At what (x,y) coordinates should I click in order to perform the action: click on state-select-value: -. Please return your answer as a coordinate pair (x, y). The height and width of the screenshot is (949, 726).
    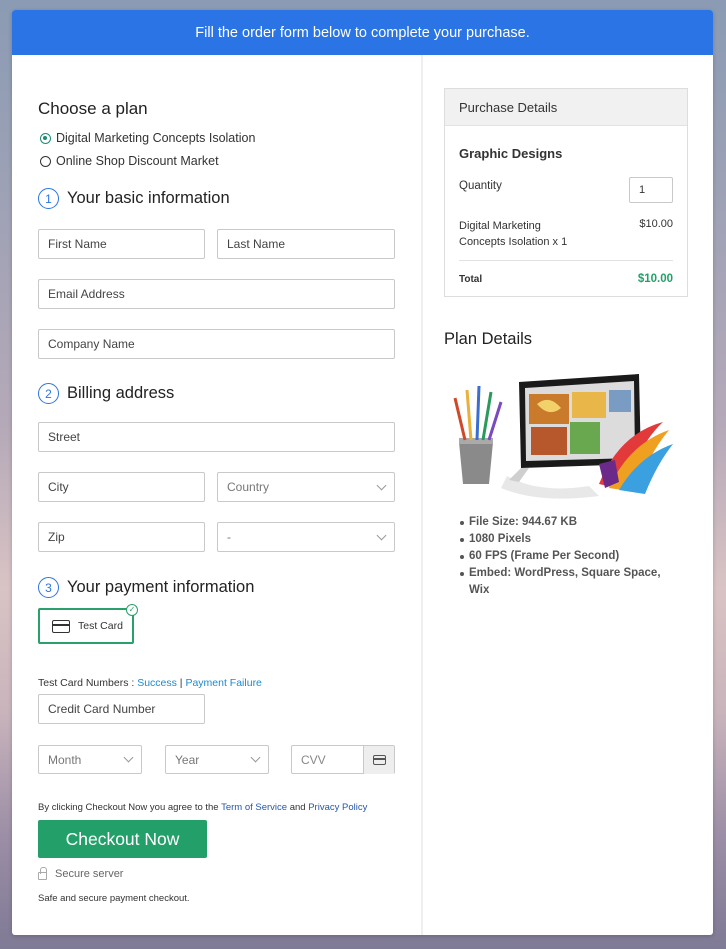
    Looking at the image, I should click on (229, 537).